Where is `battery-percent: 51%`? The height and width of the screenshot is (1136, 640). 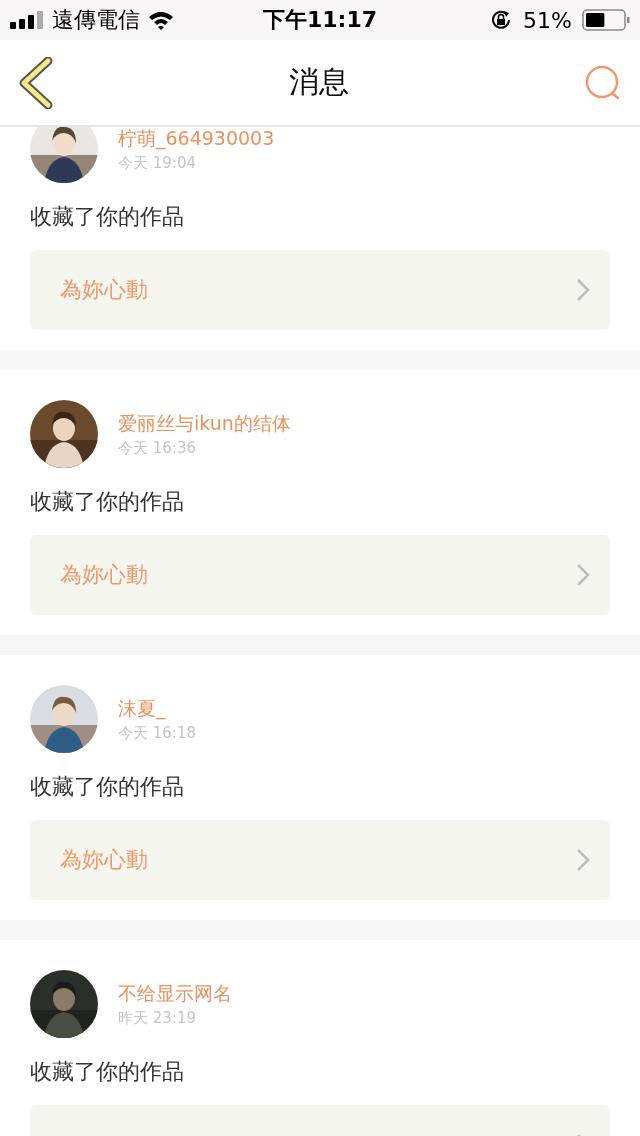
battery-percent: 51% is located at coordinates (547, 20).